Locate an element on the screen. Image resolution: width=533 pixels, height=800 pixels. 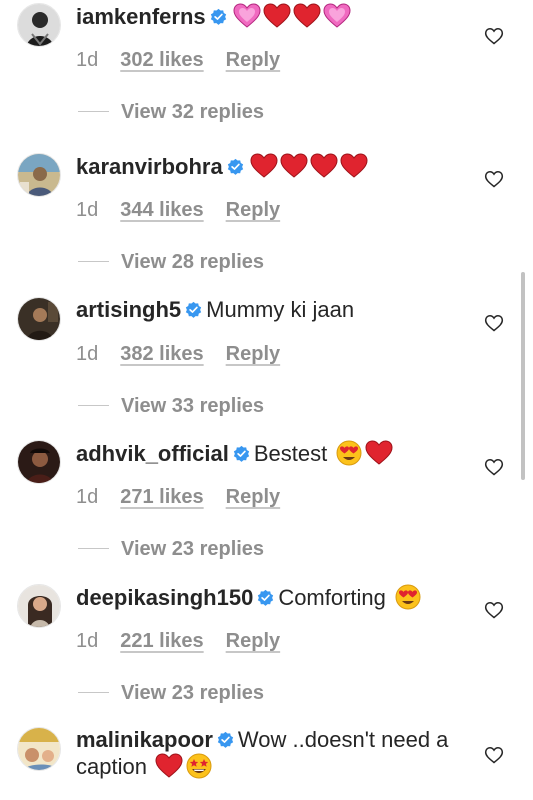
username-link: deepikasingh150 is located at coordinates (164, 597).